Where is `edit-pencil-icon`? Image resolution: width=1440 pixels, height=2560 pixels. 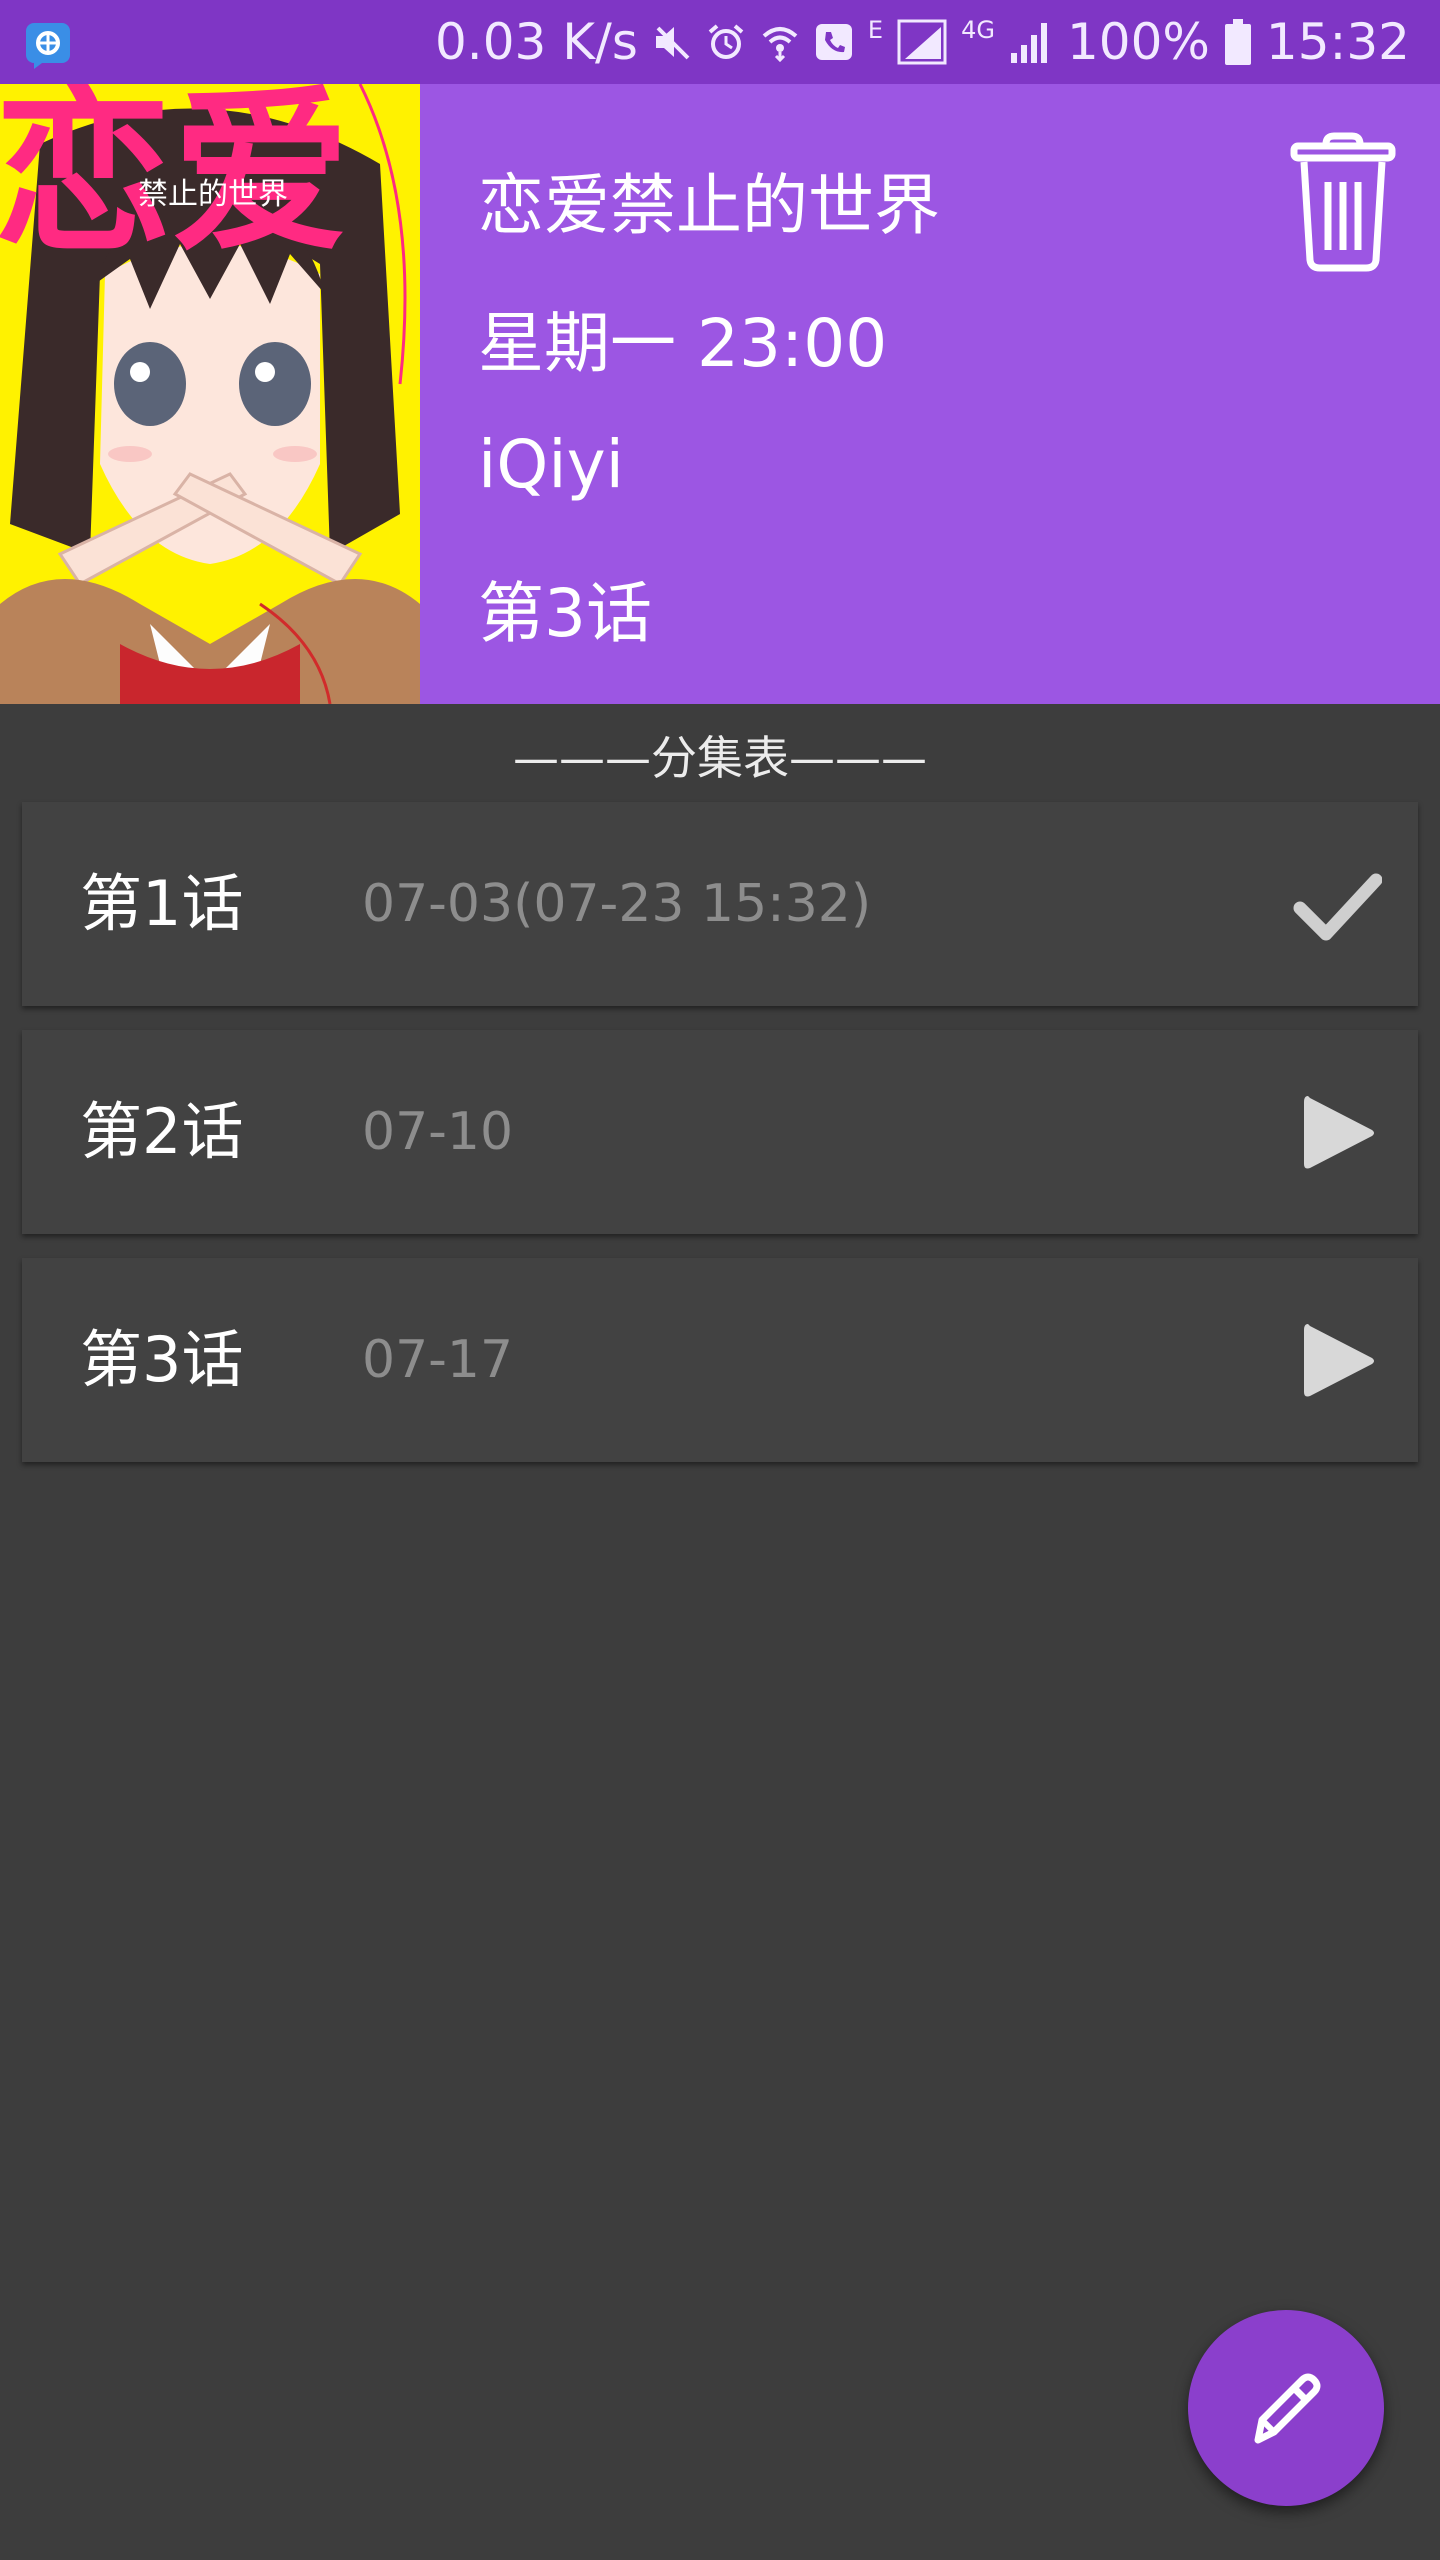
edit-pencil-icon is located at coordinates (1287, 2408).